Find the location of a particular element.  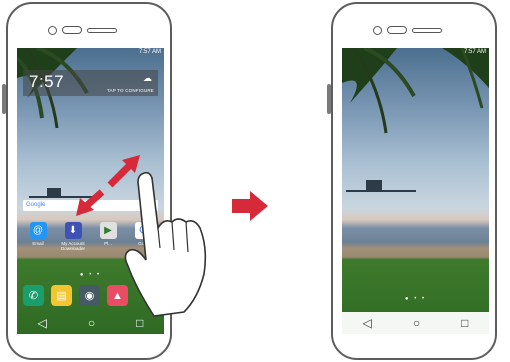

app-label: Email is located at coordinates (38, 243).